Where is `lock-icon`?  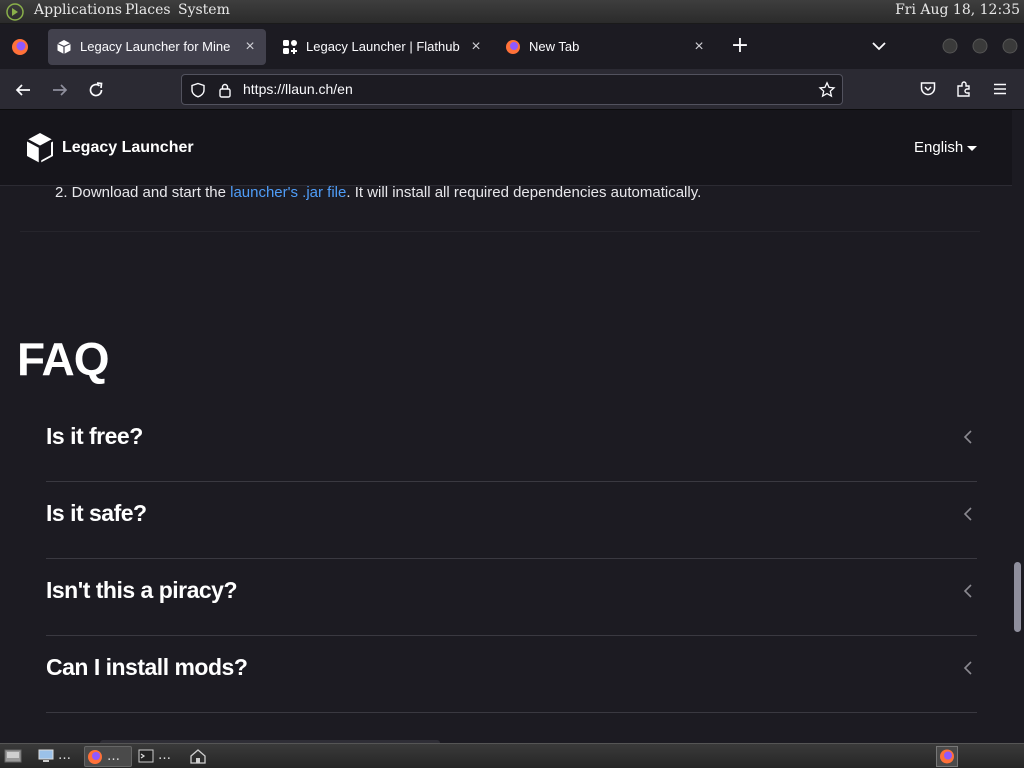
lock-icon is located at coordinates (225, 90).